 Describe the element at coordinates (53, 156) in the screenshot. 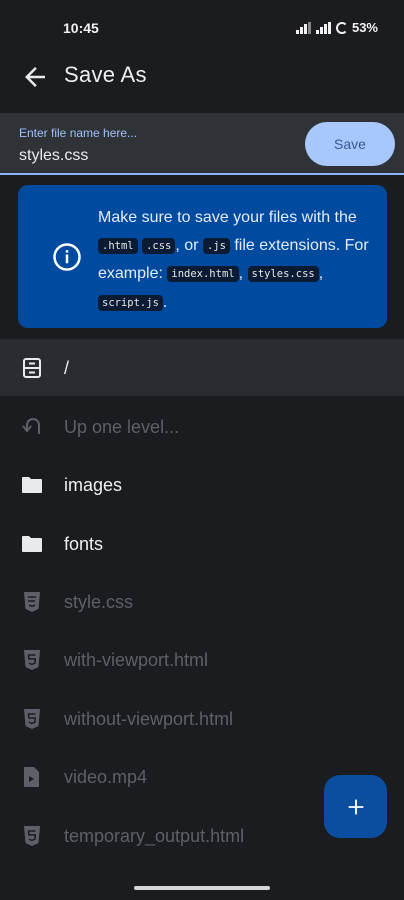

I see `filename-input: styles.css` at that location.